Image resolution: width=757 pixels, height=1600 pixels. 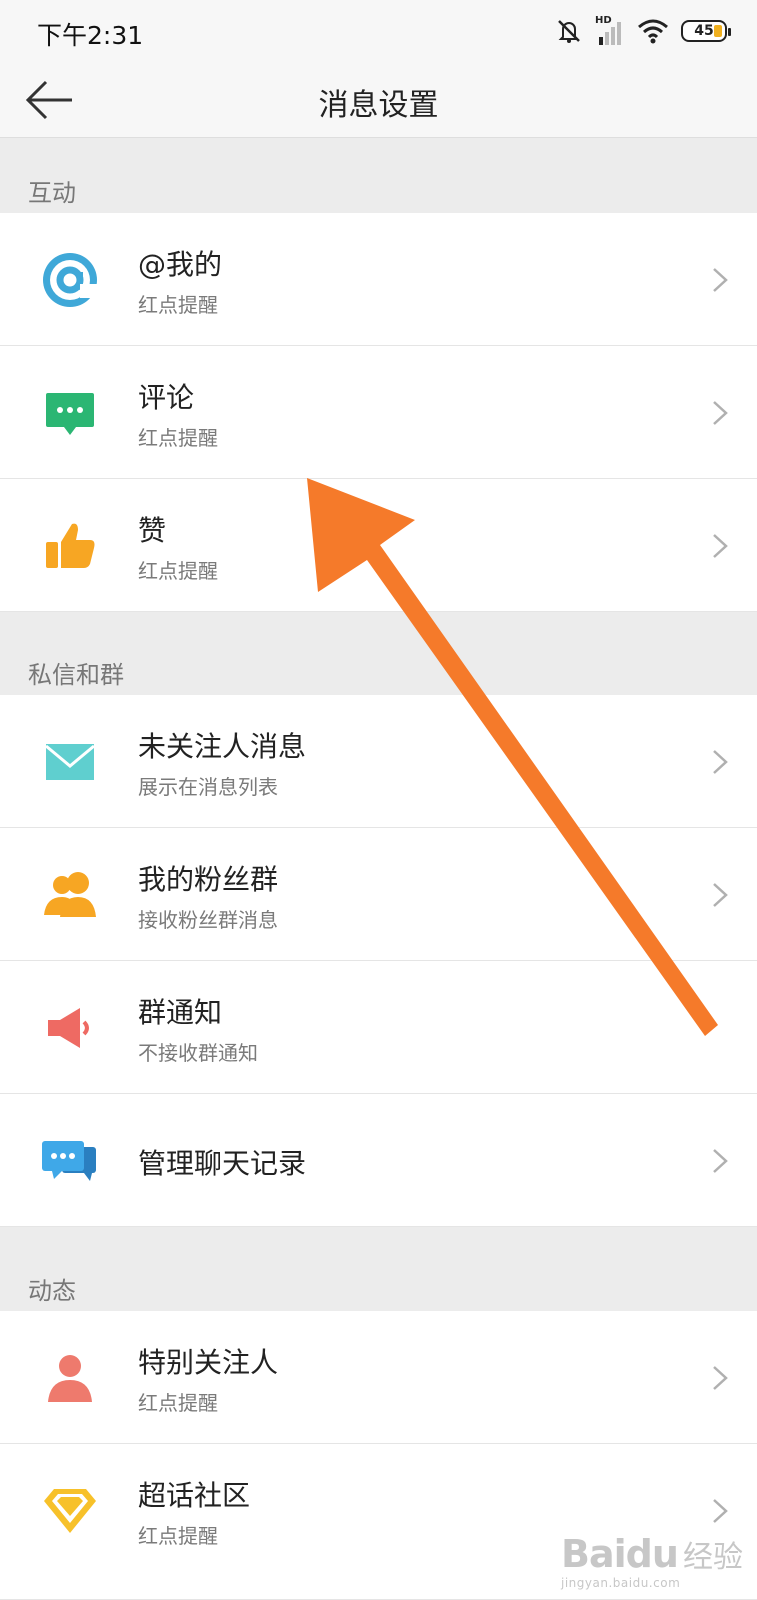 What do you see at coordinates (52, 1291) in the screenshot?
I see `section-title: 动态` at bounding box center [52, 1291].